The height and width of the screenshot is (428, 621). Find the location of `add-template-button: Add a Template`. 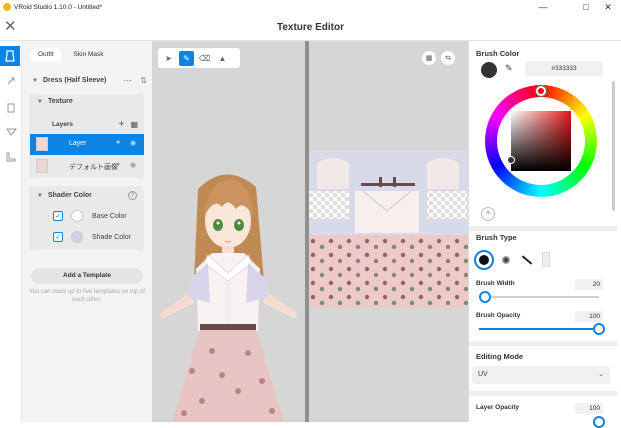

add-template-button: Add a Template is located at coordinates (87, 276).